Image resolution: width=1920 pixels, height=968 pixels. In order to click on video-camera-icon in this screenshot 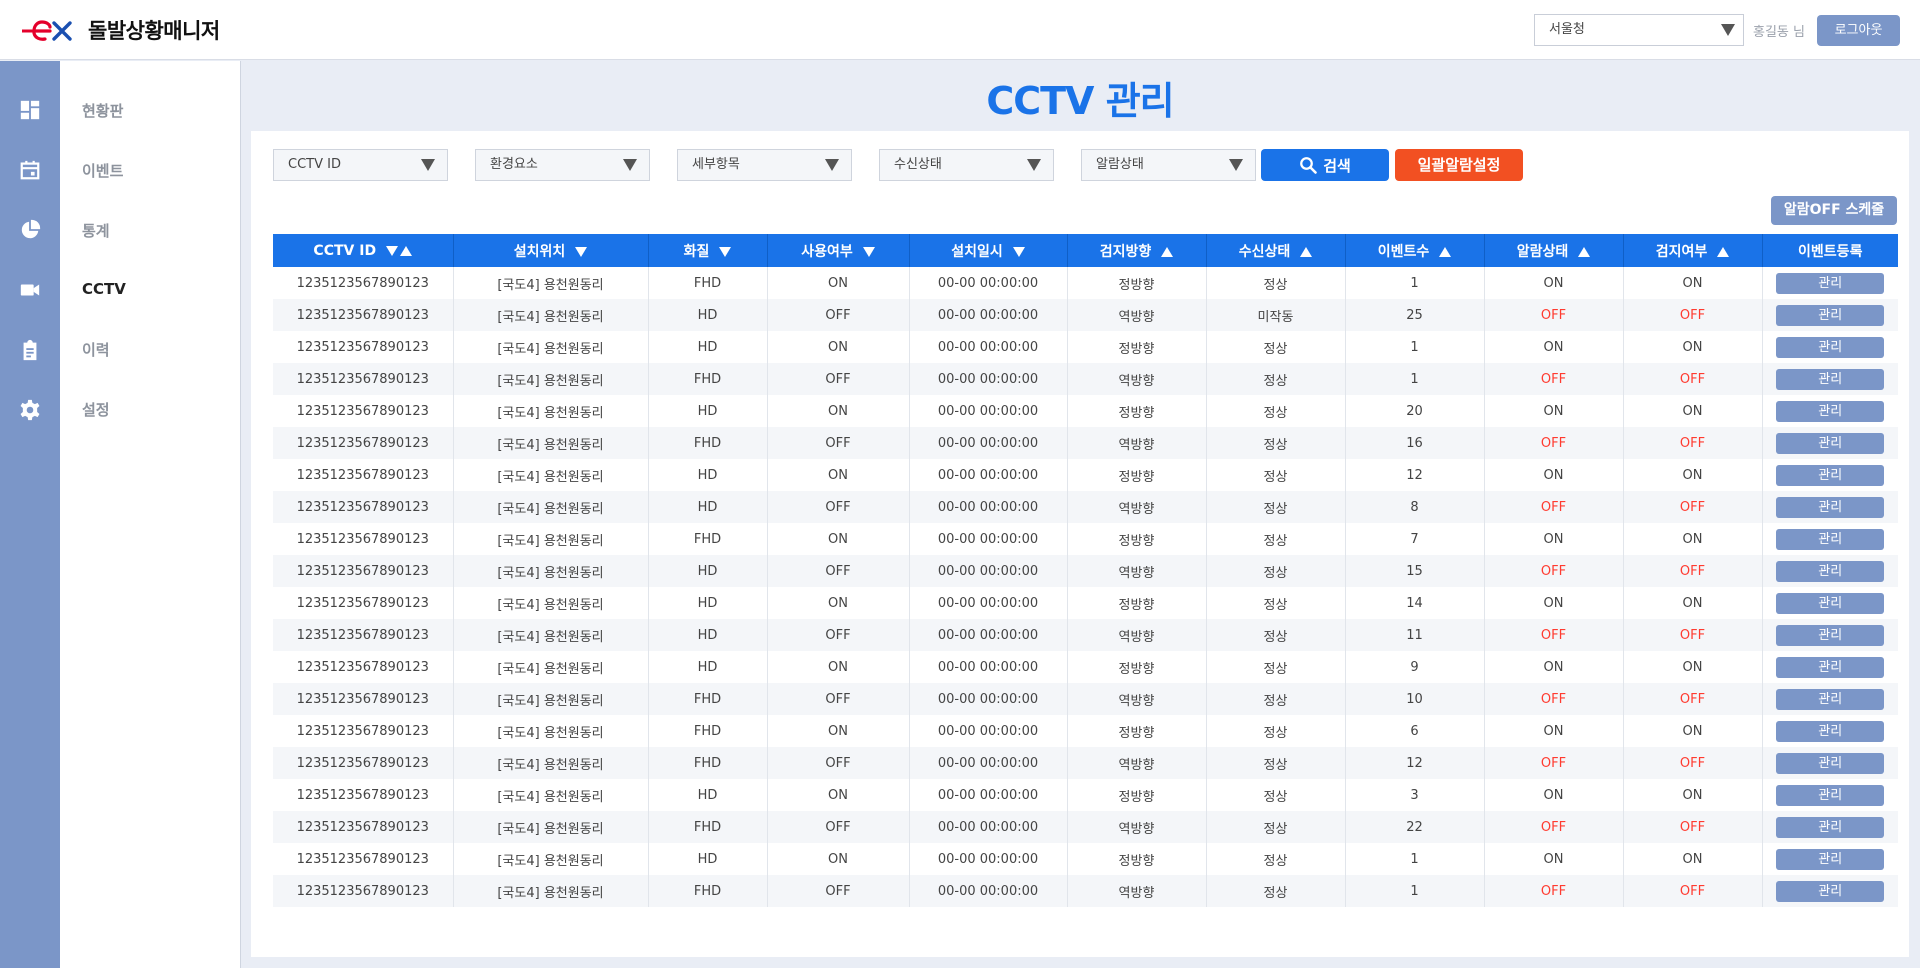, I will do `click(30, 290)`.